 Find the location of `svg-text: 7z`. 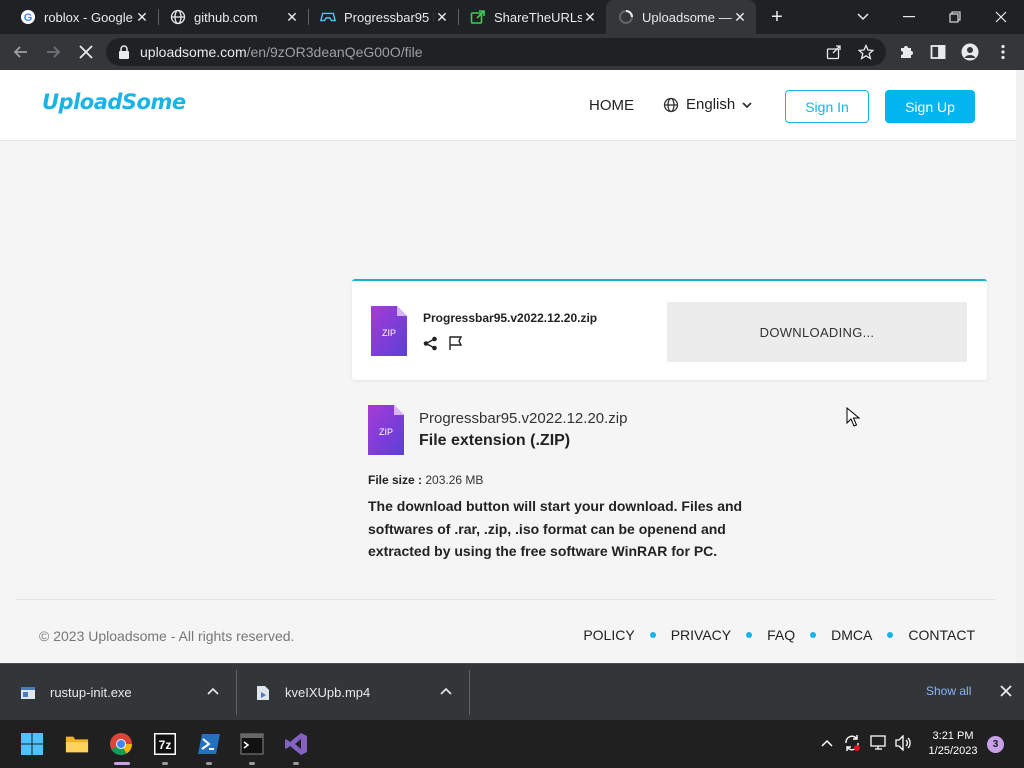

svg-text: 7z is located at coordinates (165, 745).